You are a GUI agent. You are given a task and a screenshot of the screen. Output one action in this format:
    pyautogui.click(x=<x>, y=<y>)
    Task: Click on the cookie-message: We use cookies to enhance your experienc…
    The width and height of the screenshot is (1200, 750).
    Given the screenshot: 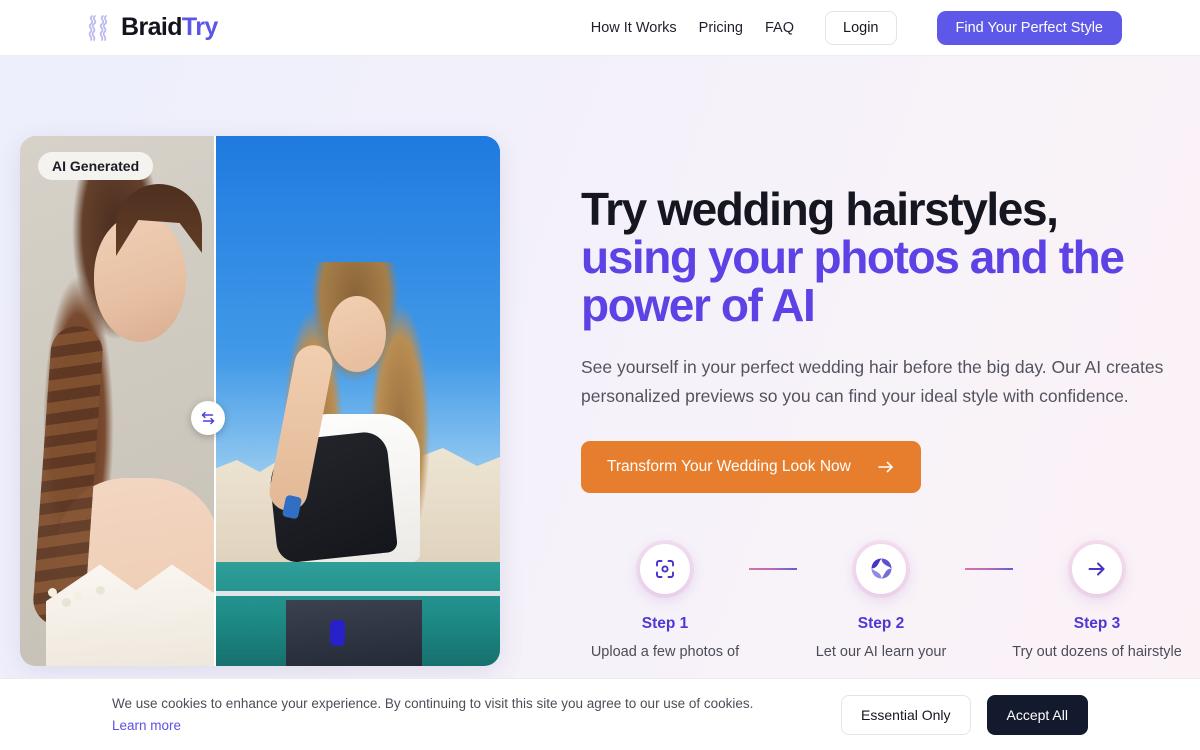 What is the action you would take?
    pyautogui.click(x=433, y=704)
    